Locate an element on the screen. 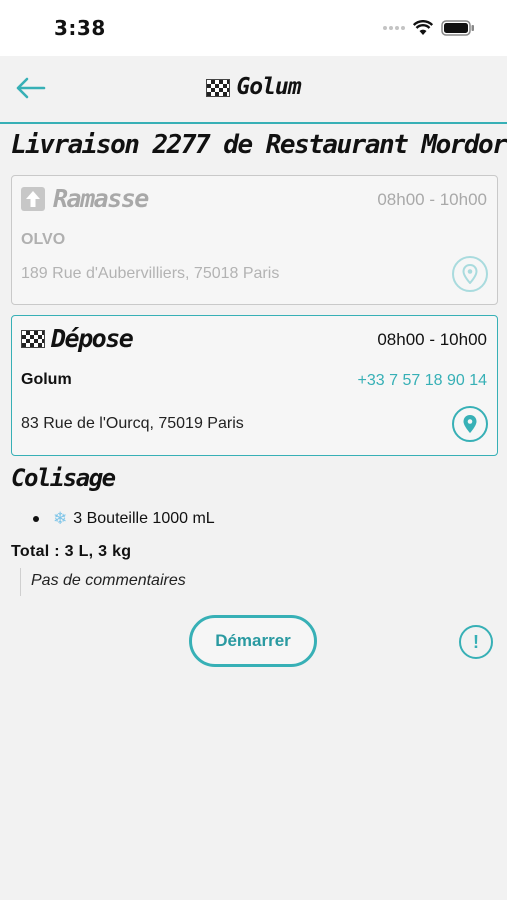 The image size is (507, 900). pickup-title-text: Ramasse is located at coordinates (101, 198).